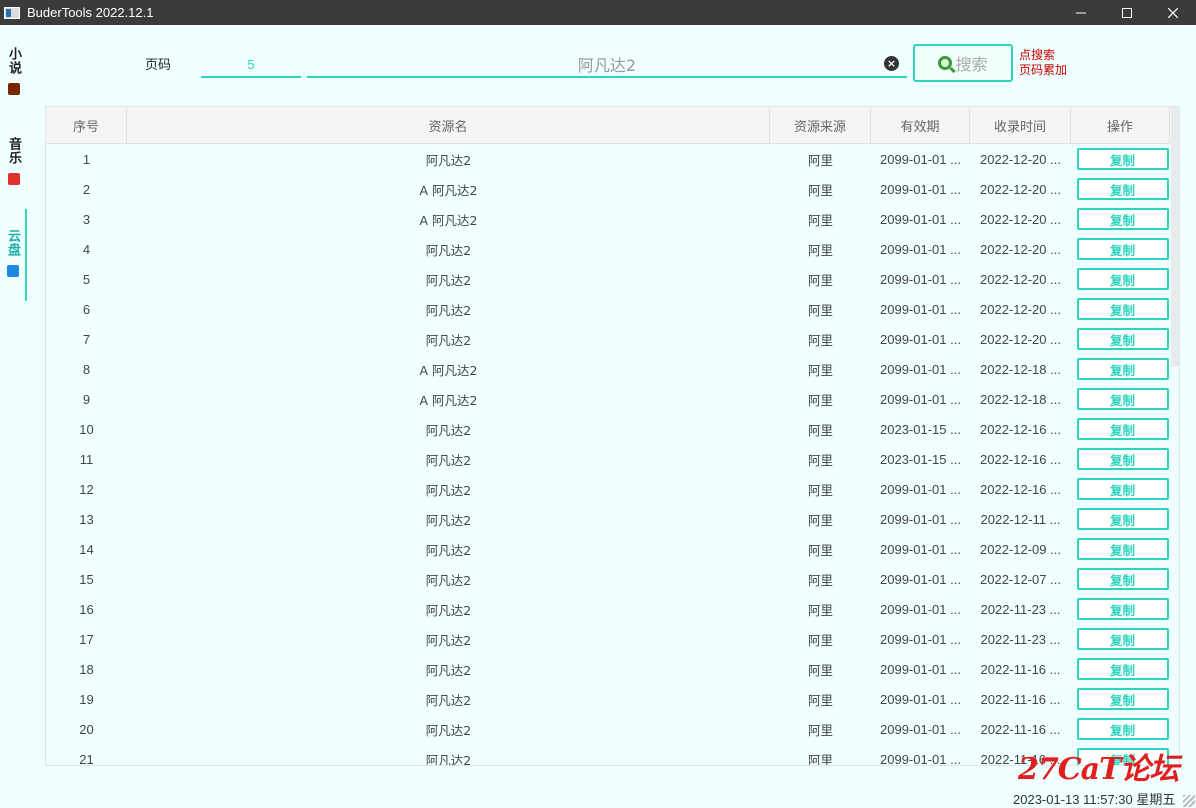  What do you see at coordinates (13, 255) in the screenshot?
I see `side-tab-cloud-disk: 云盘` at bounding box center [13, 255].